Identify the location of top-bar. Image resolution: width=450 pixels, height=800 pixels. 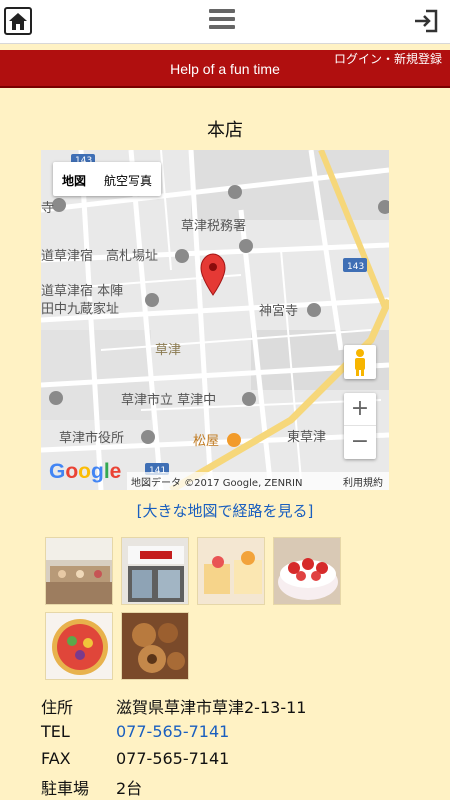
(225, 22).